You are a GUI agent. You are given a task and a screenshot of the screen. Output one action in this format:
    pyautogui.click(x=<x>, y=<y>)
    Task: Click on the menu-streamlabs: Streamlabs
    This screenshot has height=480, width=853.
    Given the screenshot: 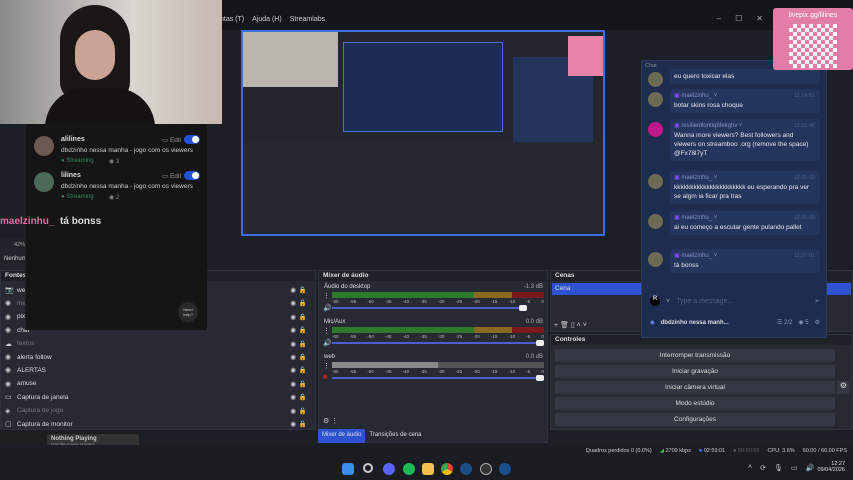 What is the action you would take?
    pyautogui.click(x=307, y=19)
    